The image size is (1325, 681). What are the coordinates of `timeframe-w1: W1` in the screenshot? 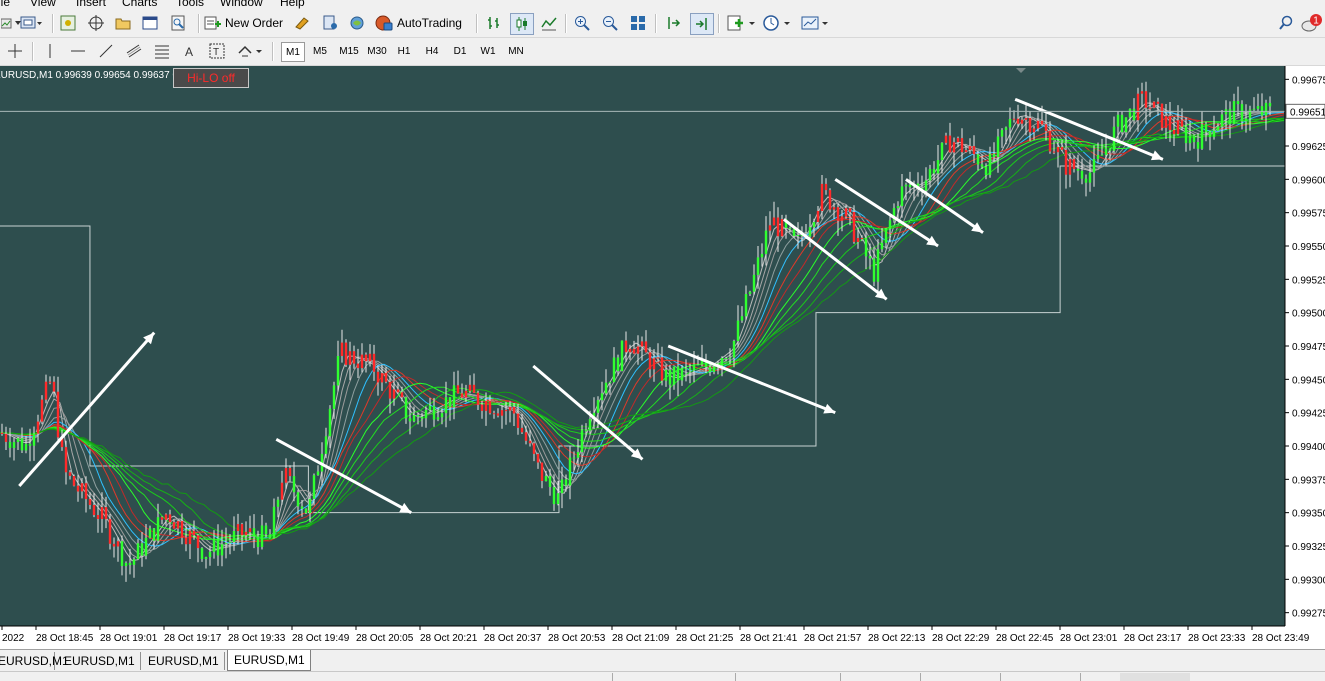 It's located at (488, 51).